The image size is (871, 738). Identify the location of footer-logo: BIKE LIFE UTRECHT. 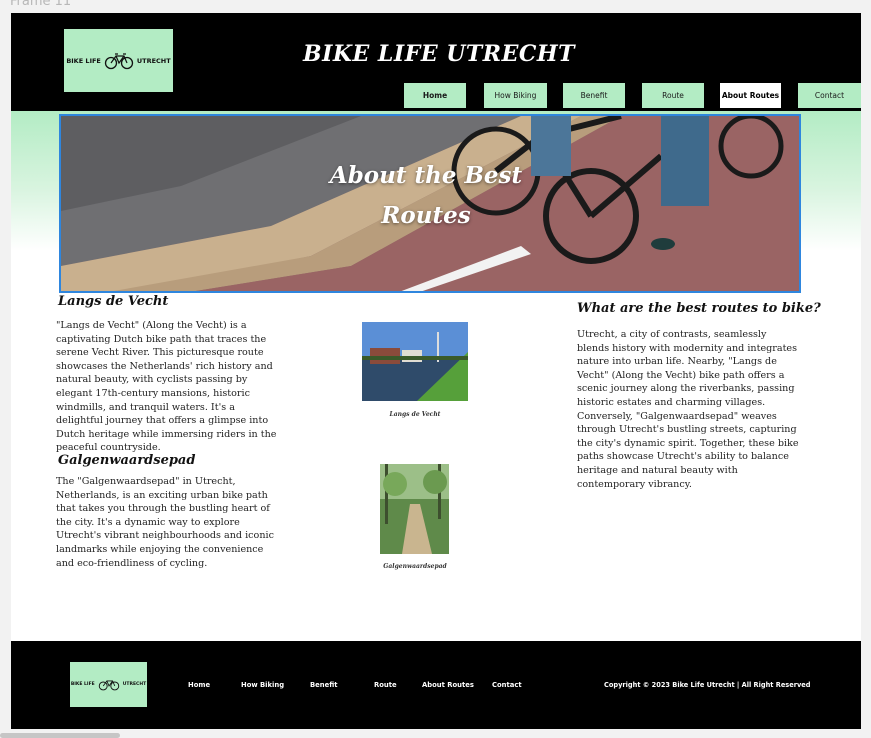
(108, 684).